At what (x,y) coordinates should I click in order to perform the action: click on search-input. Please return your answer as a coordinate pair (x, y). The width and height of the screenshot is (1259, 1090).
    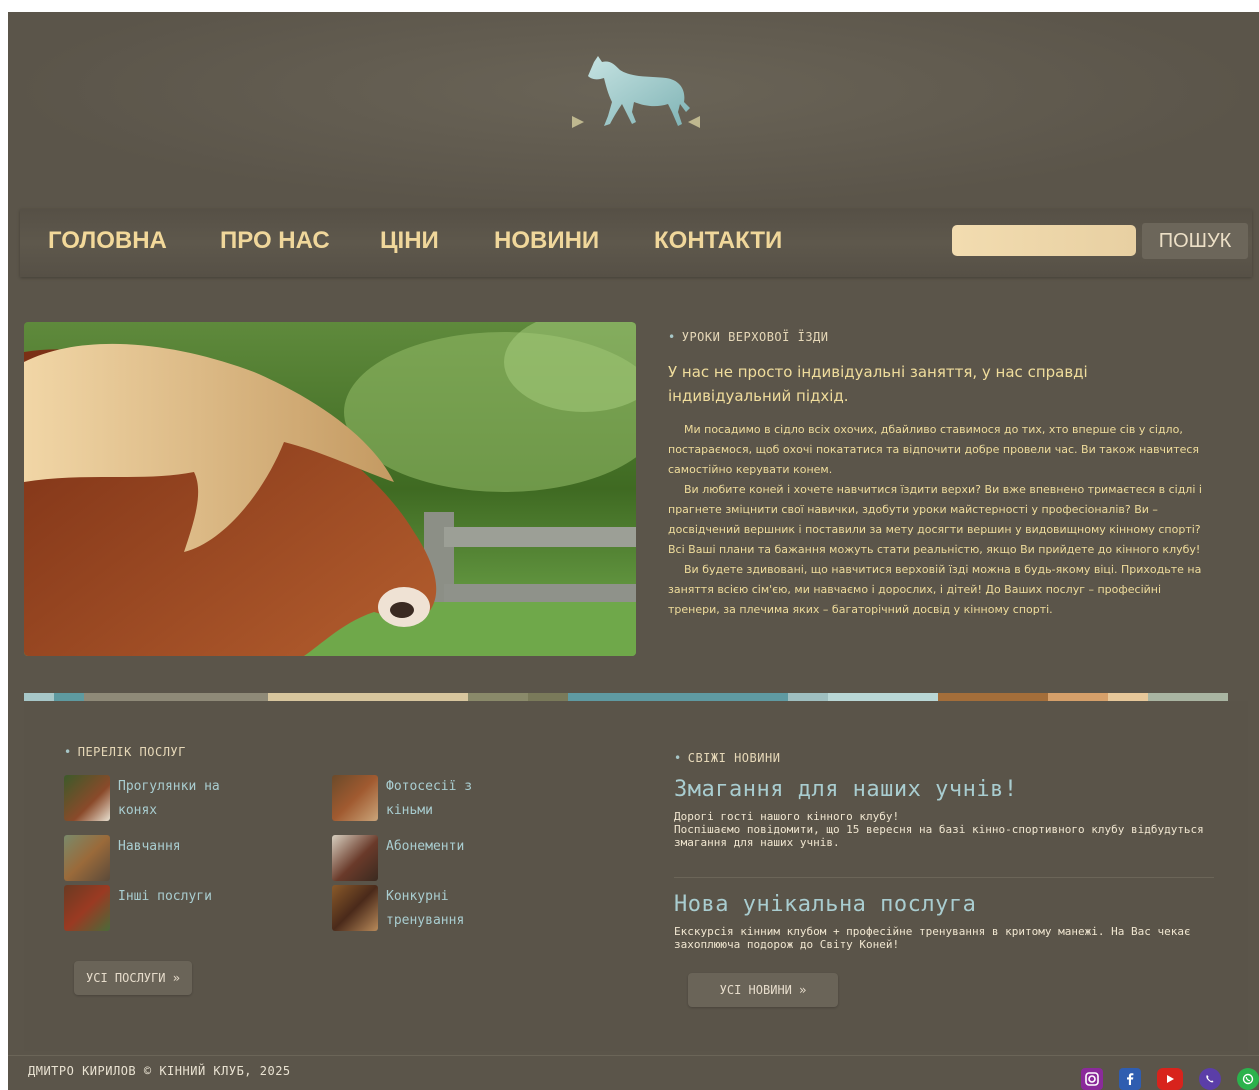
    Looking at the image, I should click on (1044, 240).